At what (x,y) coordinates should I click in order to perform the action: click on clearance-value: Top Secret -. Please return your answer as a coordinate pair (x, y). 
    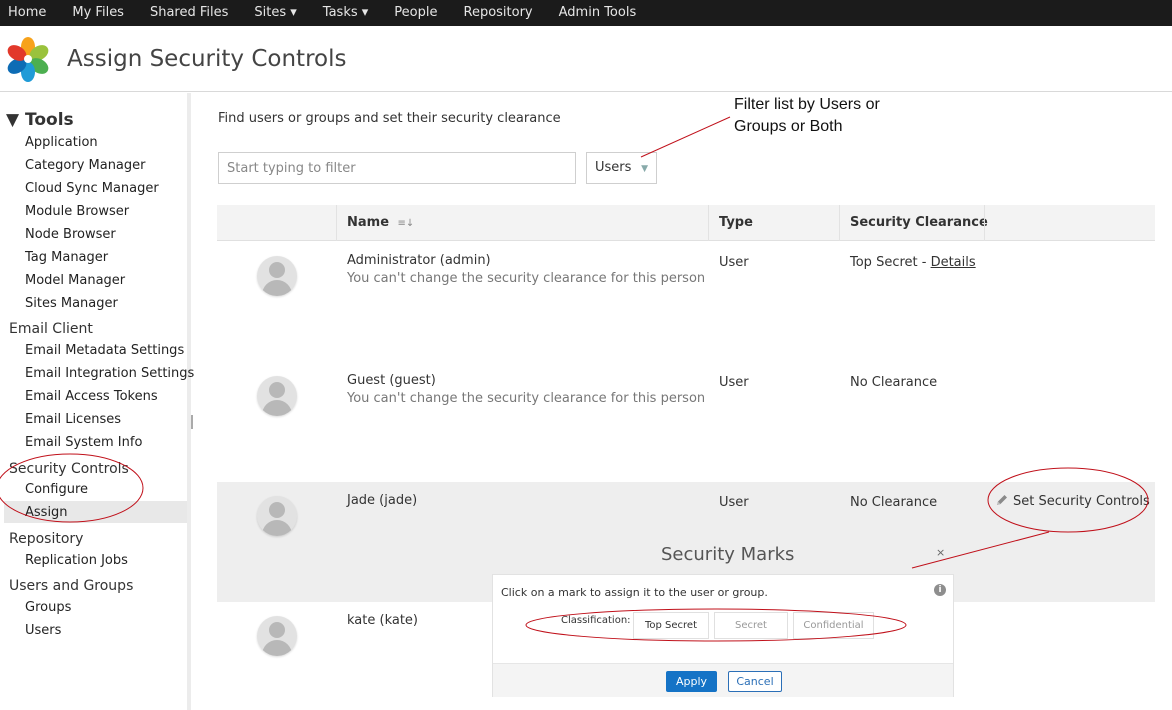
    Looking at the image, I should click on (890, 262).